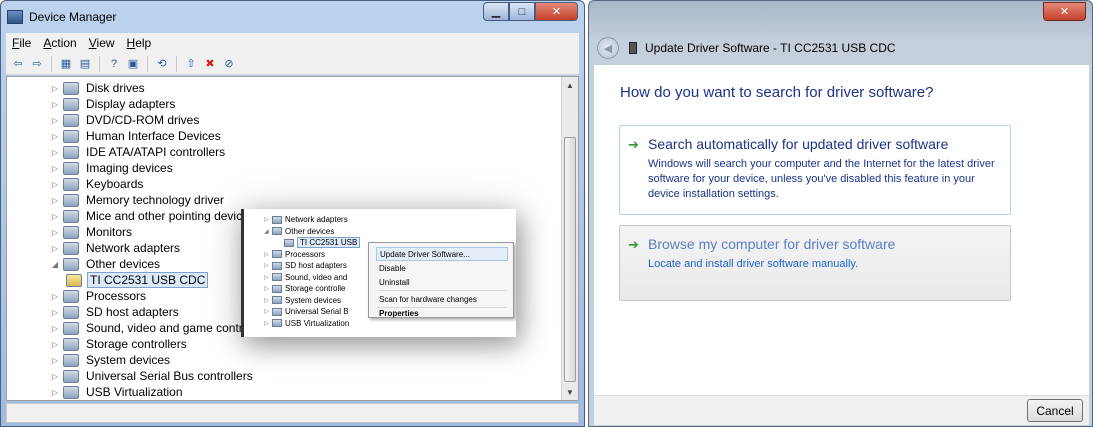  What do you see at coordinates (292, 43) in the screenshot?
I see `menu-bar: File Action View Help` at bounding box center [292, 43].